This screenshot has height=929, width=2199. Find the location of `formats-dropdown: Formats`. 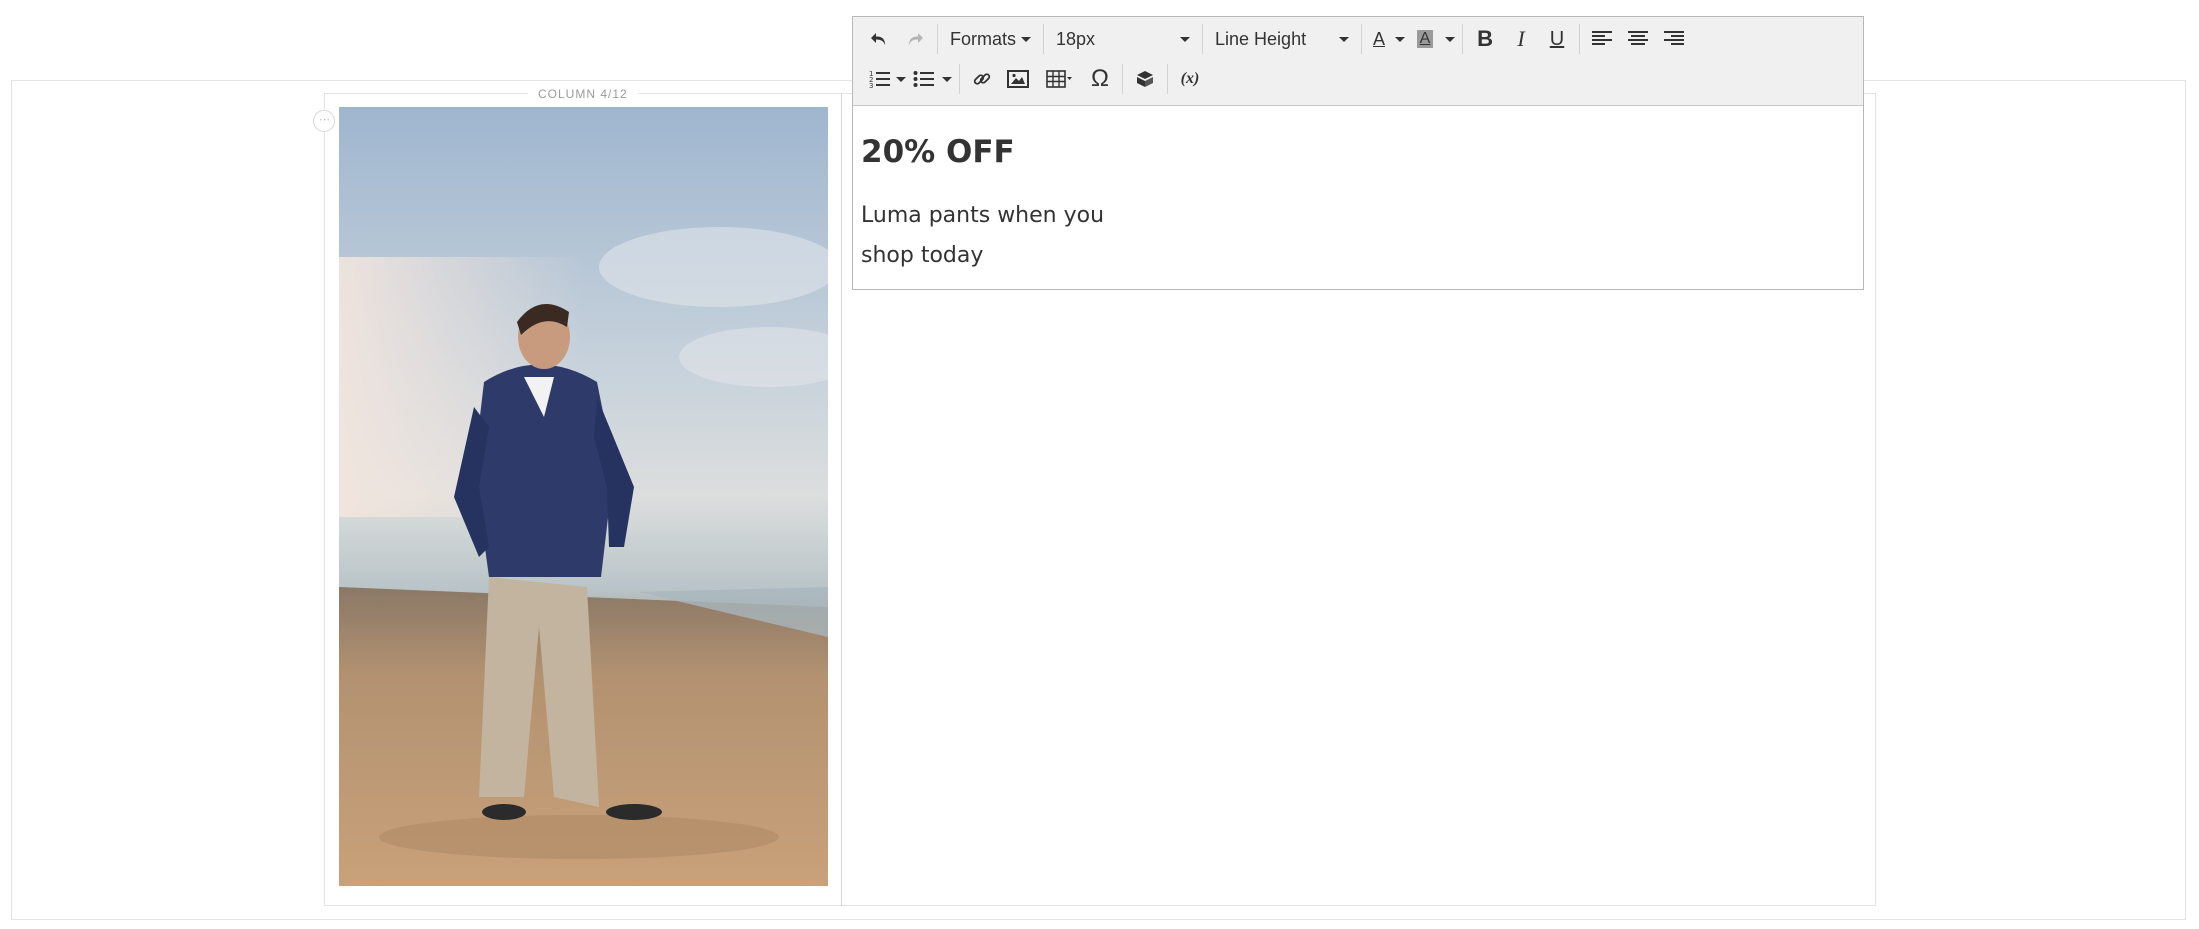

formats-dropdown: Formats is located at coordinates (990, 39).